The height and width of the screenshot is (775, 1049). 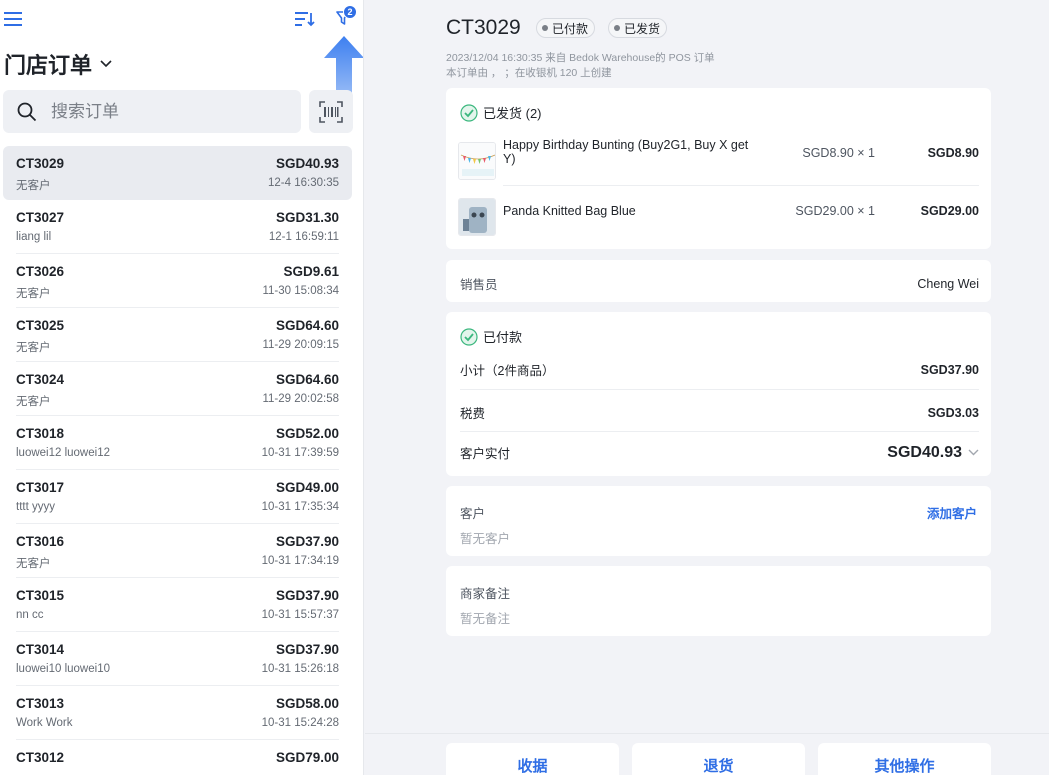 What do you see at coordinates (300, 669) in the screenshot?
I see `order-time: 10-31 15:26:18` at bounding box center [300, 669].